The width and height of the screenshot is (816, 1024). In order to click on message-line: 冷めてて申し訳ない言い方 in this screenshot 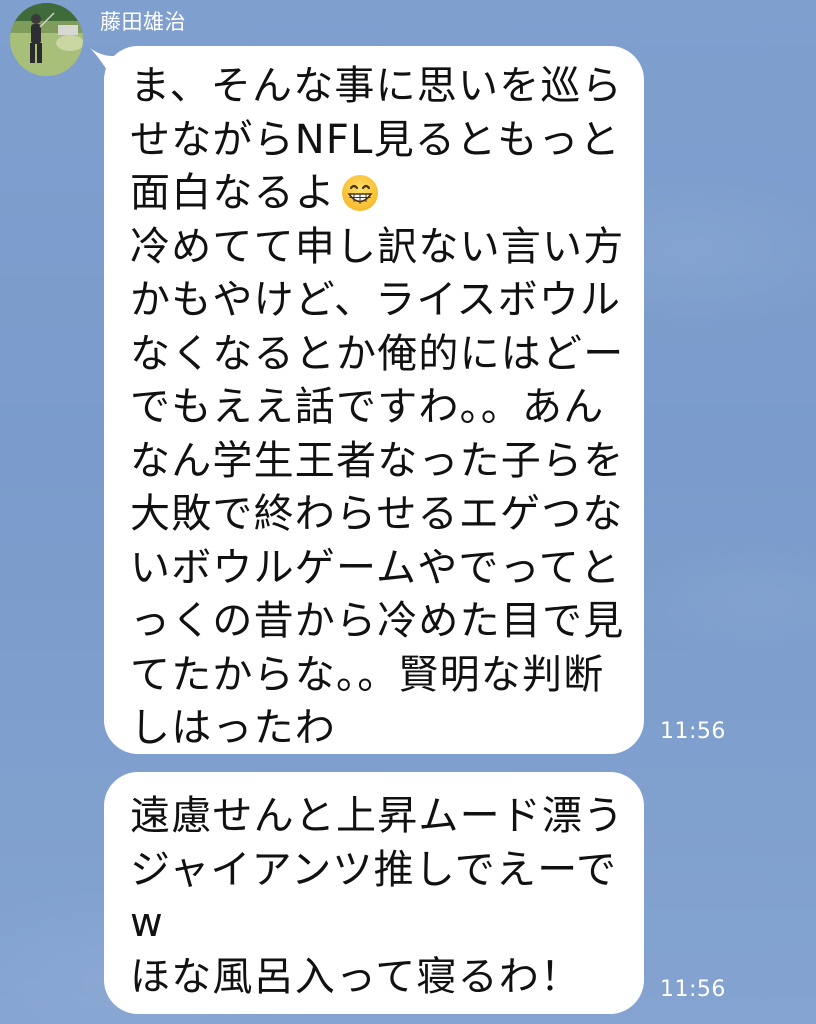, I will do `click(377, 246)`.